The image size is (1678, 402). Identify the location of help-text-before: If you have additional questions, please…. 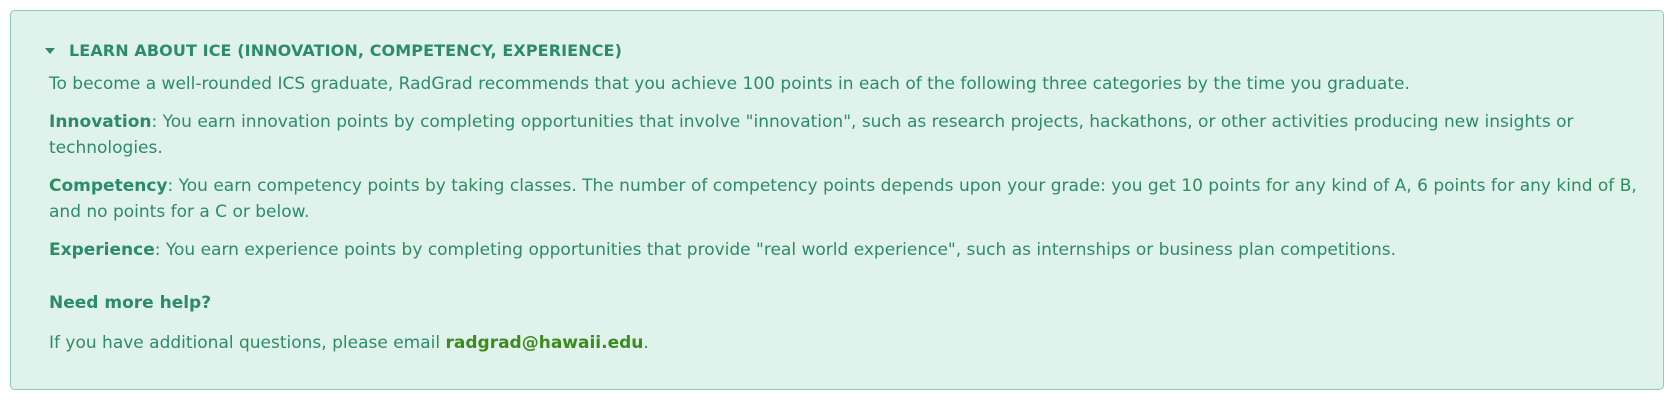
(247, 343).